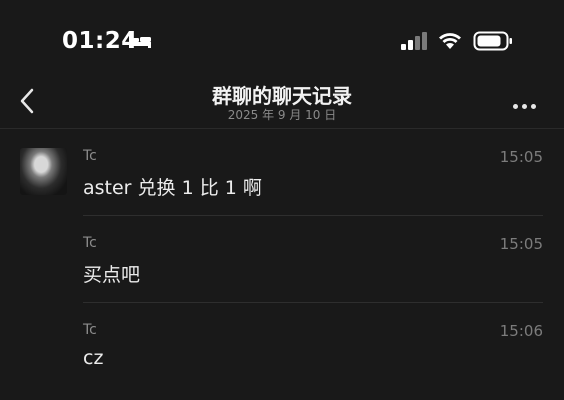 This screenshot has width=564, height=400. Describe the element at coordinates (282, 115) in the screenshot. I see `page-subtitle: 2025 年 9 月 10 日` at that location.